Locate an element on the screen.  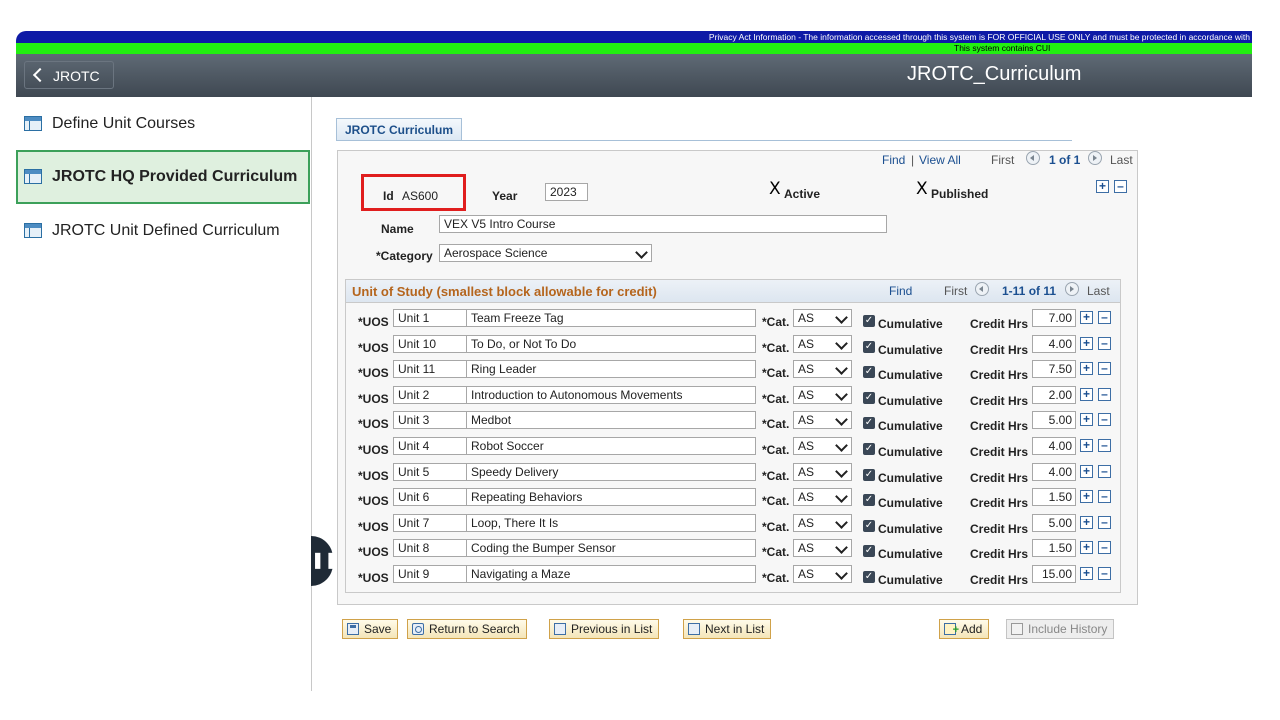
uos-field: Unit 11 is located at coordinates (430, 369).